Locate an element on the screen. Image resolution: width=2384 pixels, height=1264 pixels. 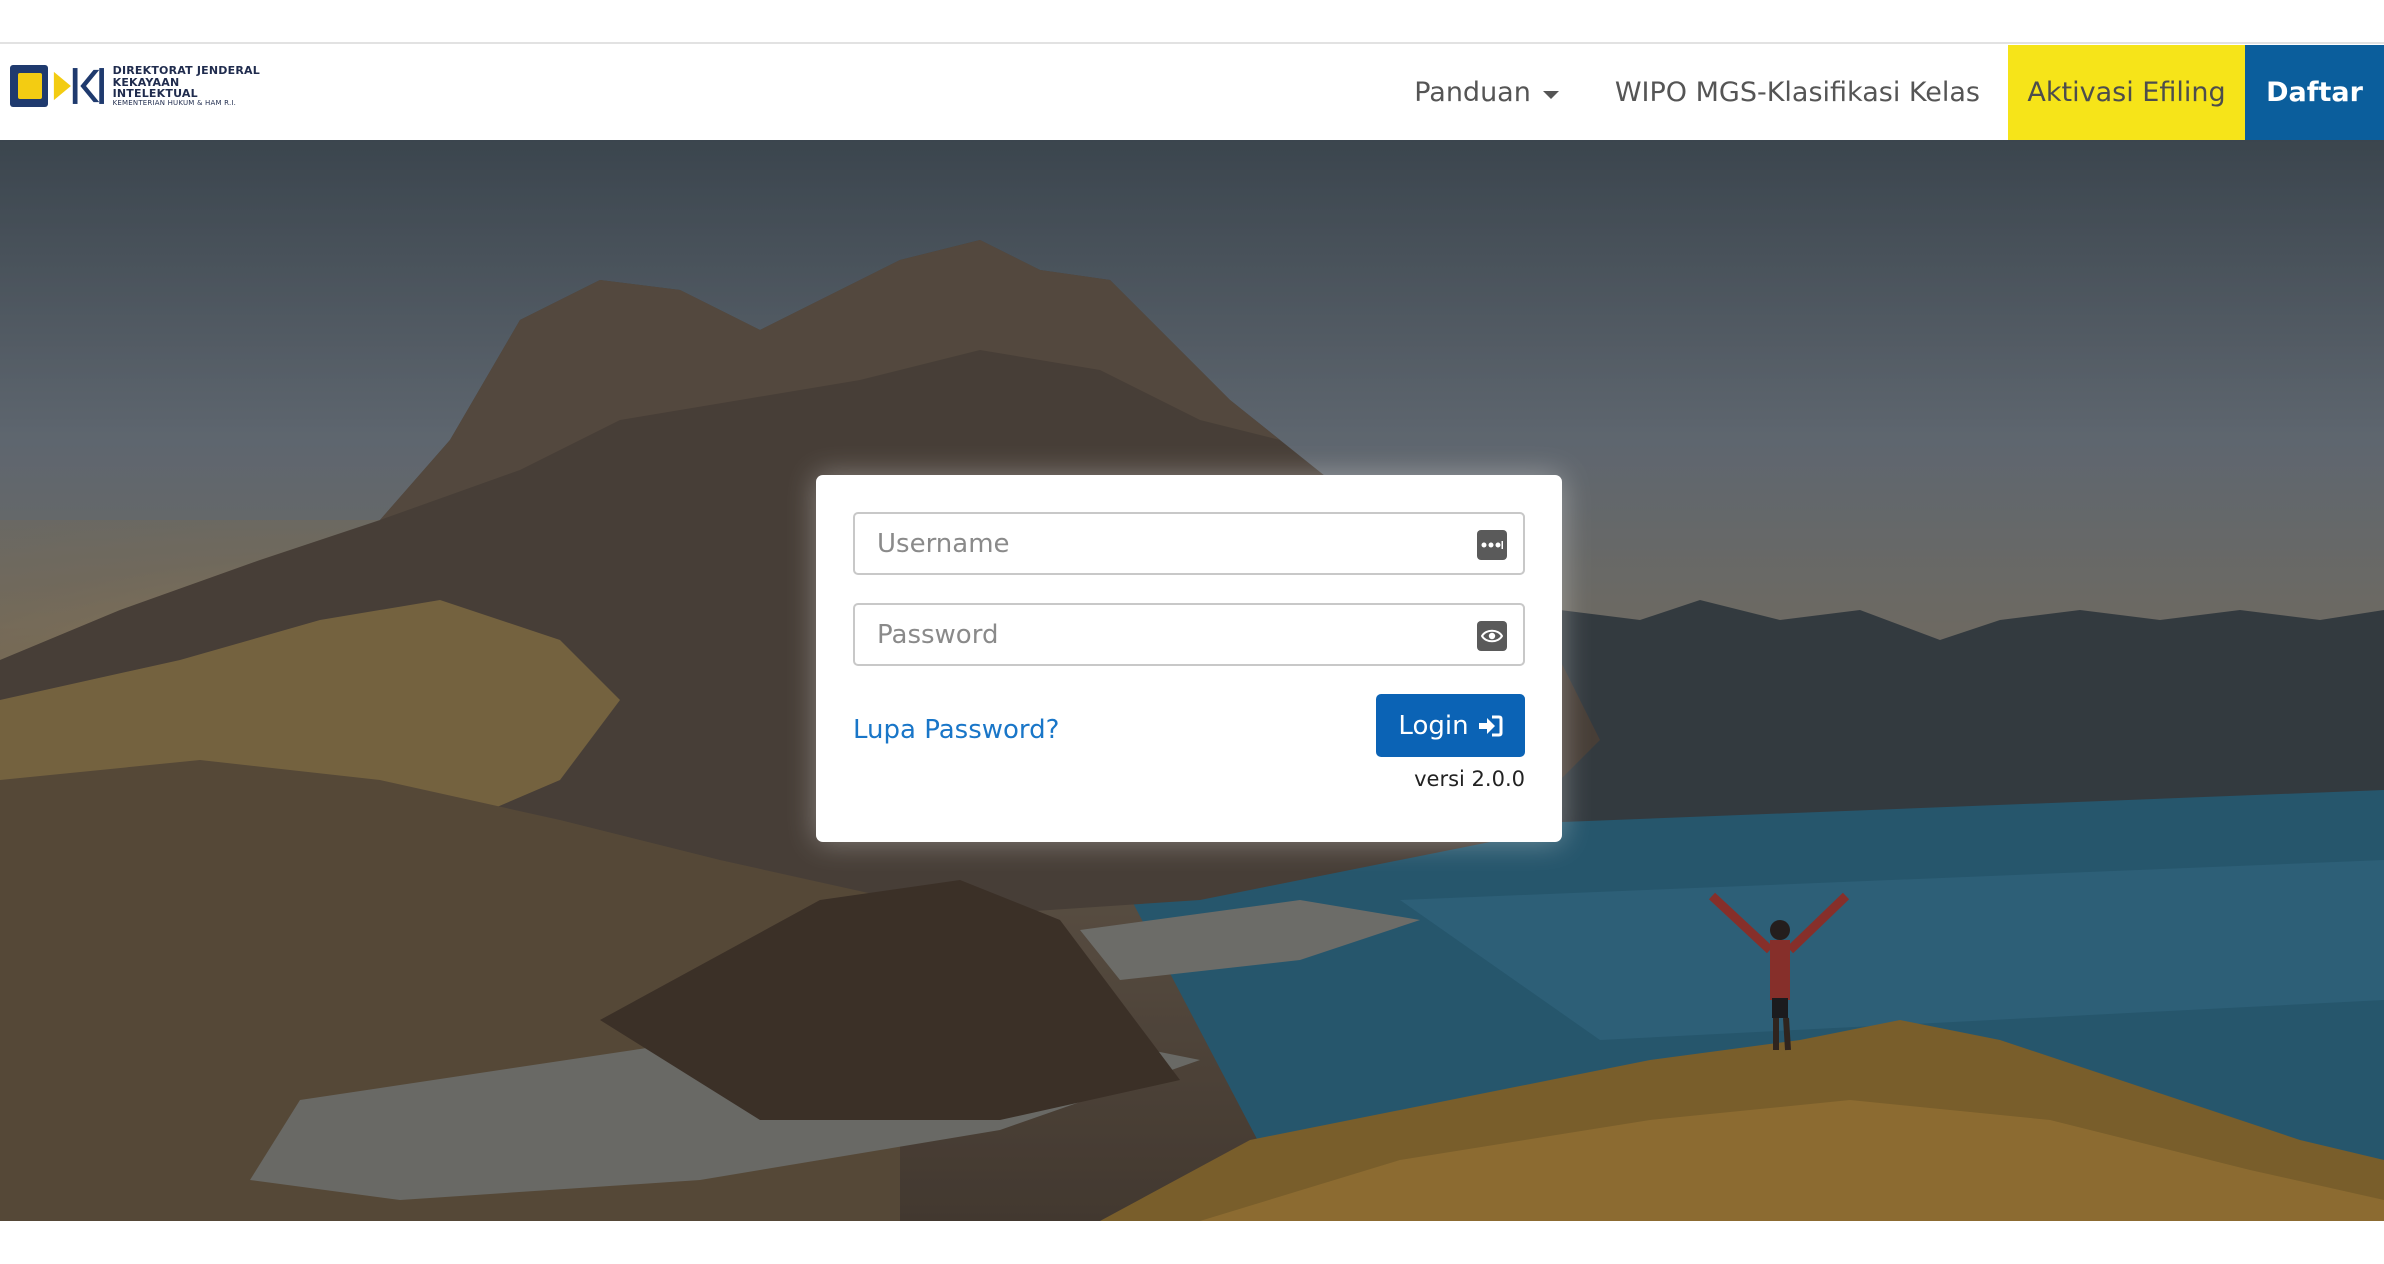
username-field-wrapper is located at coordinates (1189, 543).